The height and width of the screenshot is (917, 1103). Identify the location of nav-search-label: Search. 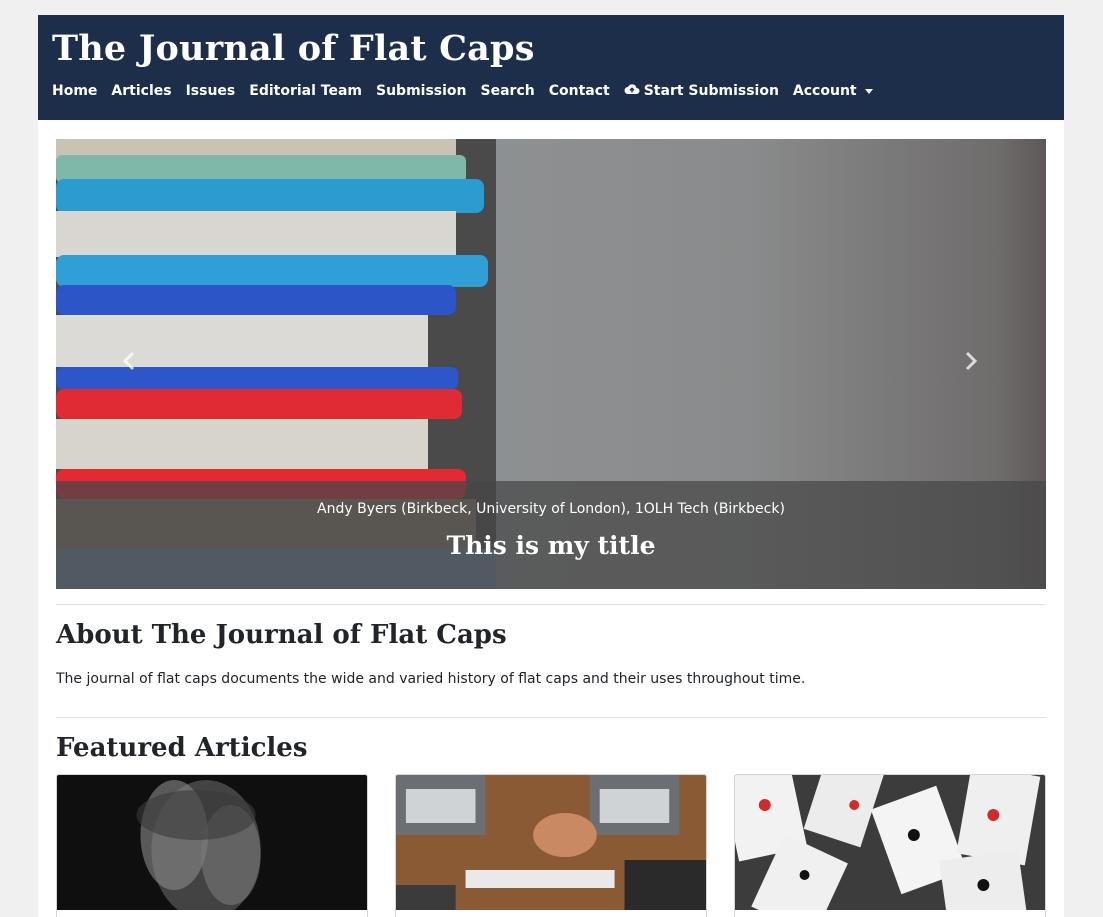
(507, 91).